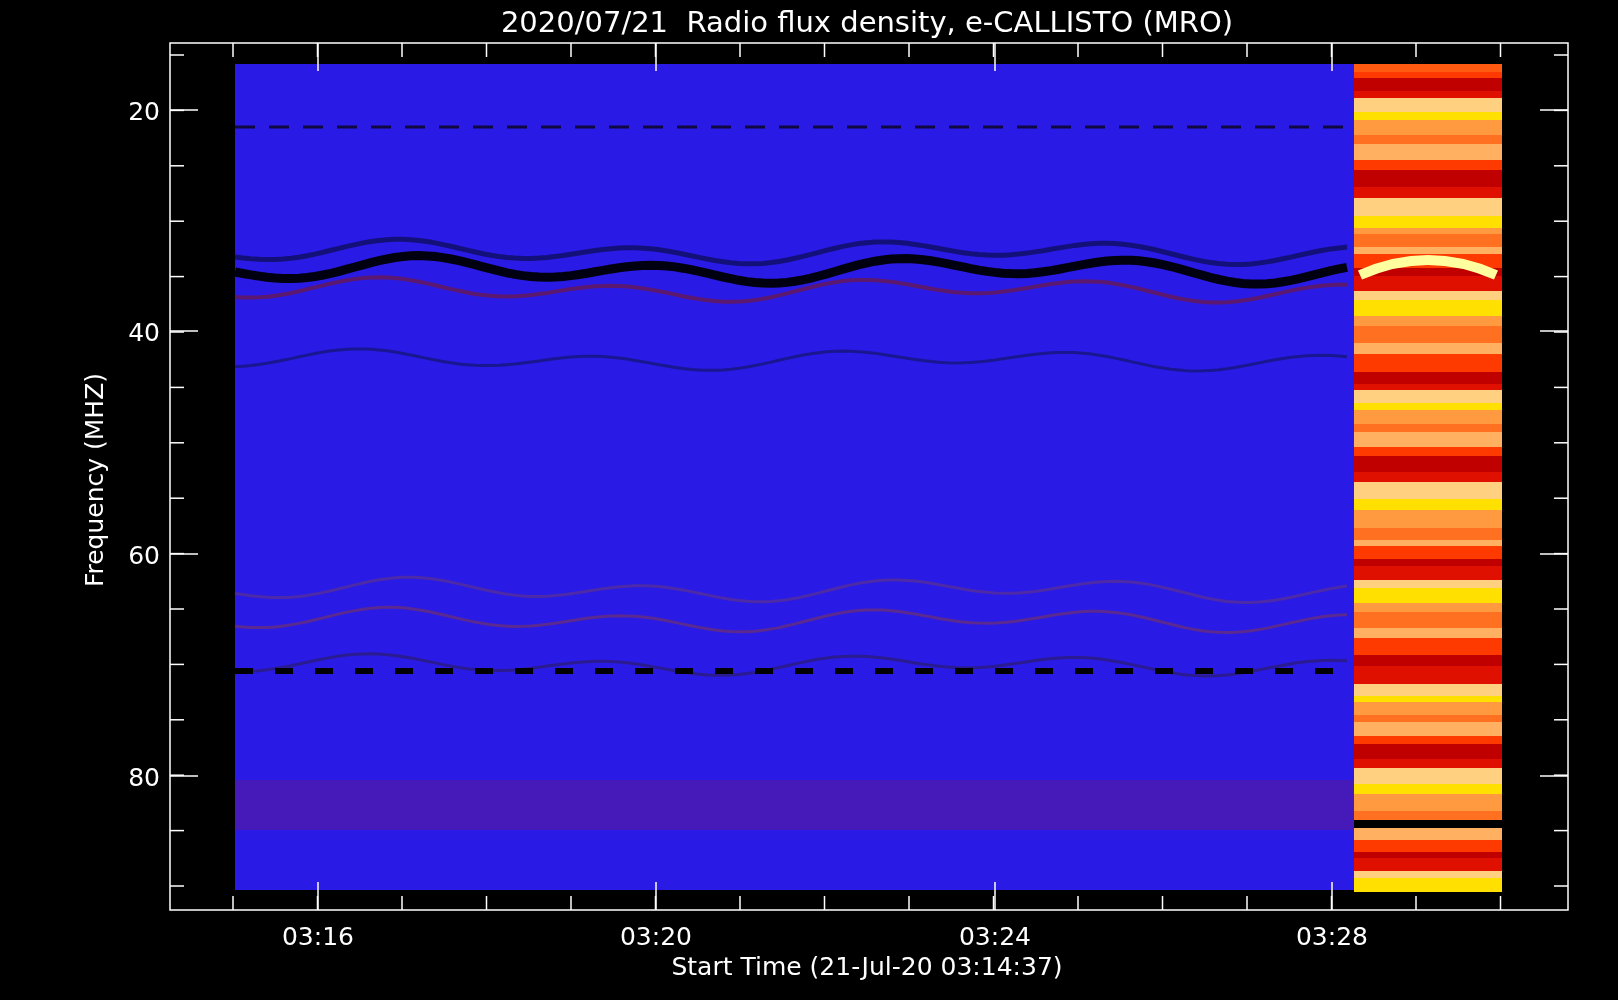 The image size is (1618, 1000). I want to click on chart-title: 2020/07/21 Radio flux density, e-CALLISTO (MRO), so click(867, 22).